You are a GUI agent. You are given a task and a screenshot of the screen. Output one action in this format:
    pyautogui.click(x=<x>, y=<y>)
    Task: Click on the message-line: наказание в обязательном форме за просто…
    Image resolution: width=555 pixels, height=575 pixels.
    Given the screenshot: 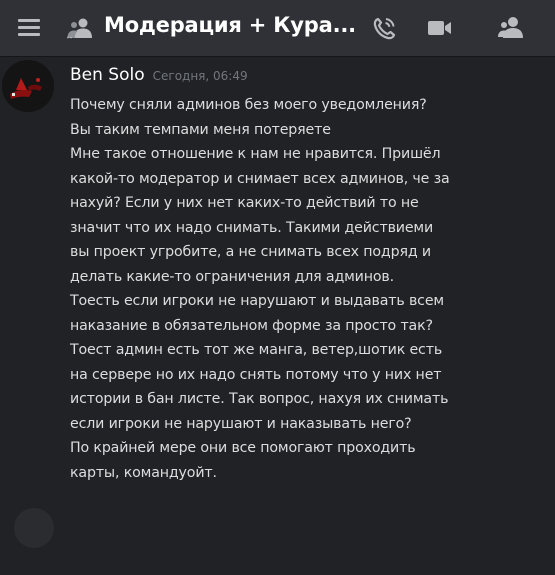 What is the action you would take?
    pyautogui.click(x=251, y=325)
    